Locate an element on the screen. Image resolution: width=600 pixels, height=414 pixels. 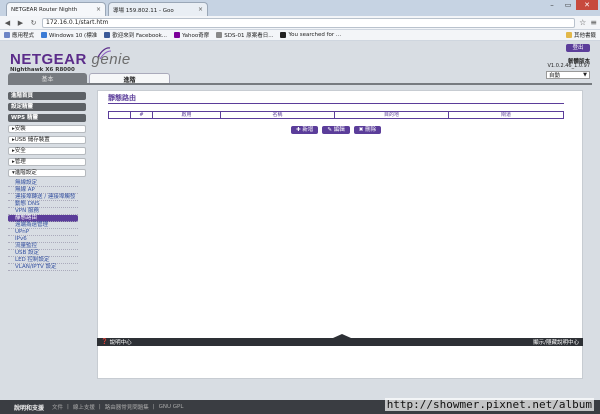
address-bar: ◀ ▶ ↻ 172.16.0.1/start.htm ☆ ≡ is located at coordinates (300, 23).